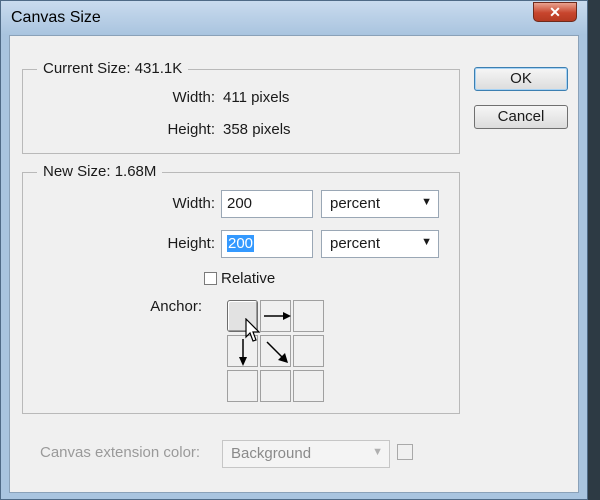  I want to click on anchor-bottom-left, so click(242, 386).